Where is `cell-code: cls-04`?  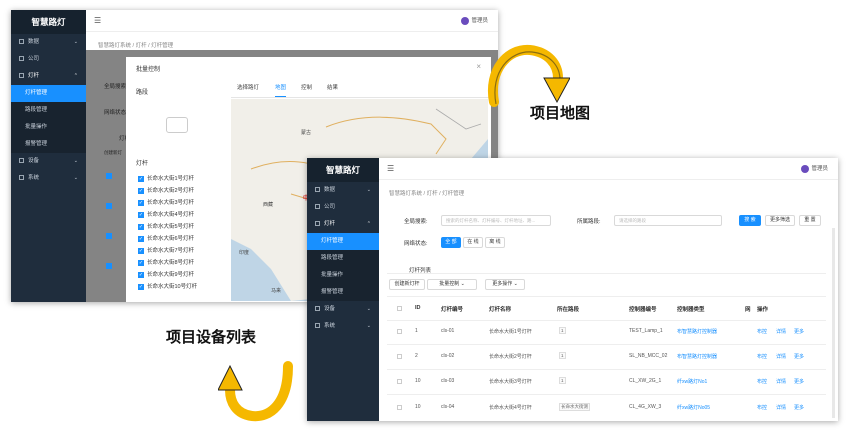
cell-code: cls-04 is located at coordinates (448, 407).